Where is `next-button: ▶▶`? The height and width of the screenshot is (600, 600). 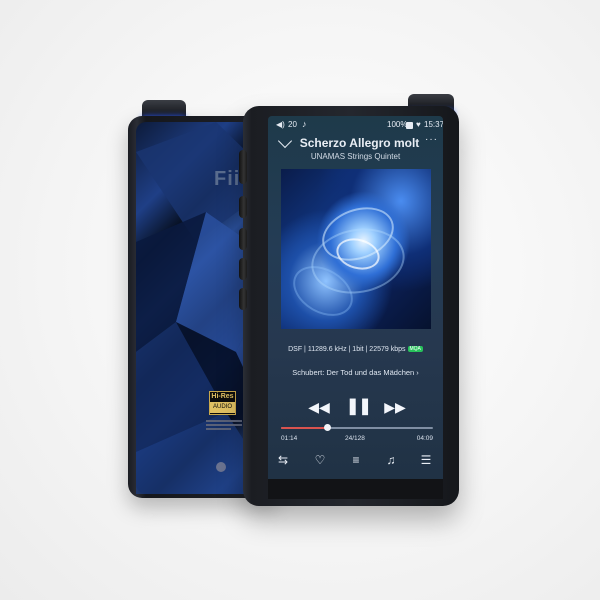
next-button: ▶▶ is located at coordinates (395, 407).